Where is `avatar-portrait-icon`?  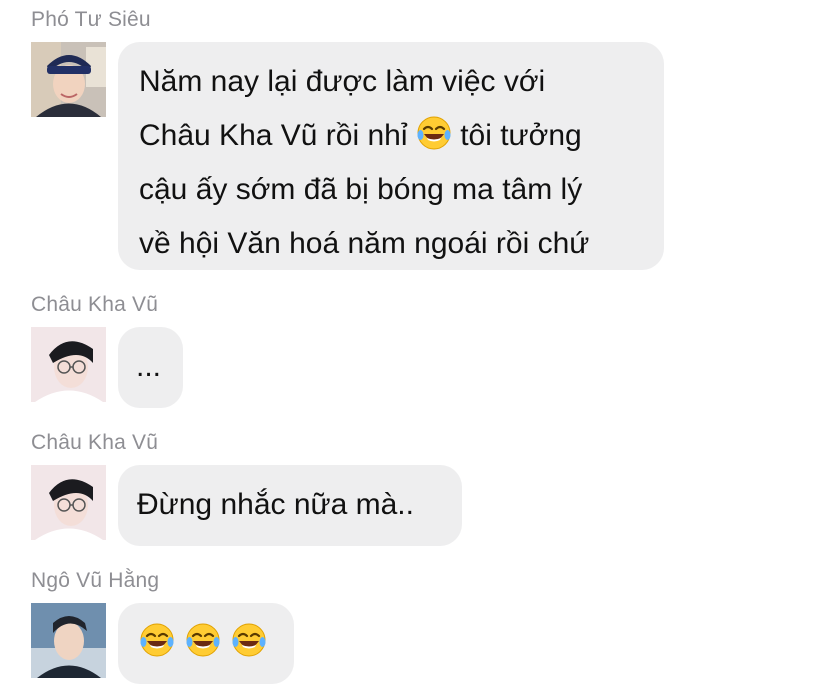
avatar-portrait-icon is located at coordinates (68, 640).